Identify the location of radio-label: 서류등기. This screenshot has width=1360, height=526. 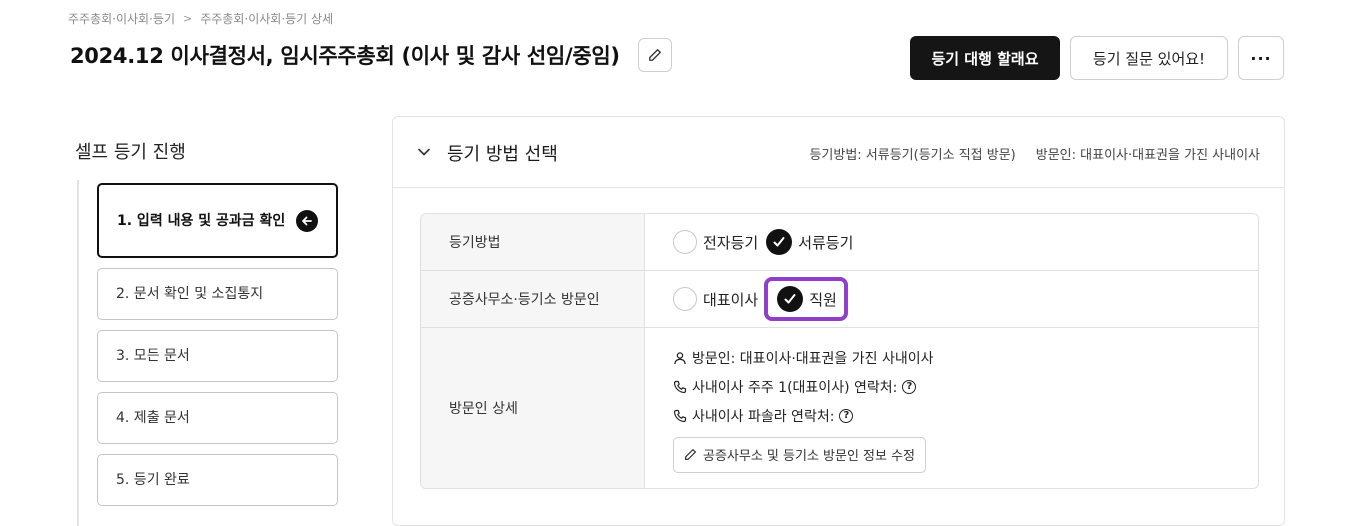
(826, 242).